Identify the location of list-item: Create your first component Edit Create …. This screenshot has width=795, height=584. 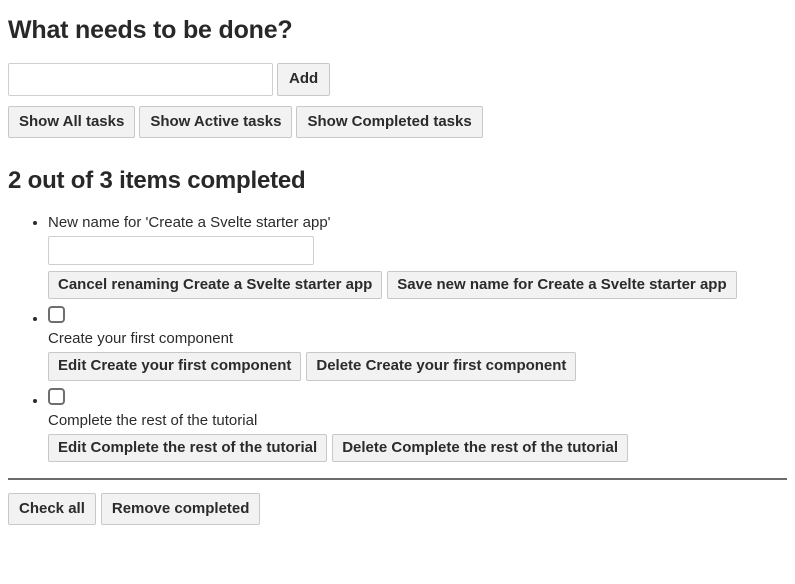
(417, 342).